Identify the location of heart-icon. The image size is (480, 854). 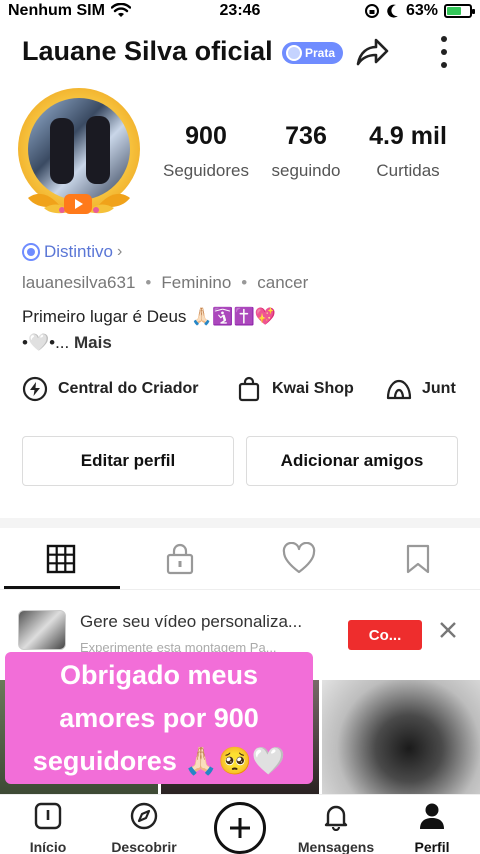
(299, 559).